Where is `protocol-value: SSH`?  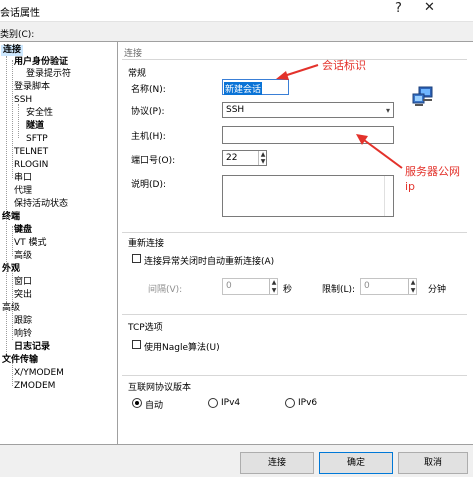
protocol-value: SSH is located at coordinates (235, 110).